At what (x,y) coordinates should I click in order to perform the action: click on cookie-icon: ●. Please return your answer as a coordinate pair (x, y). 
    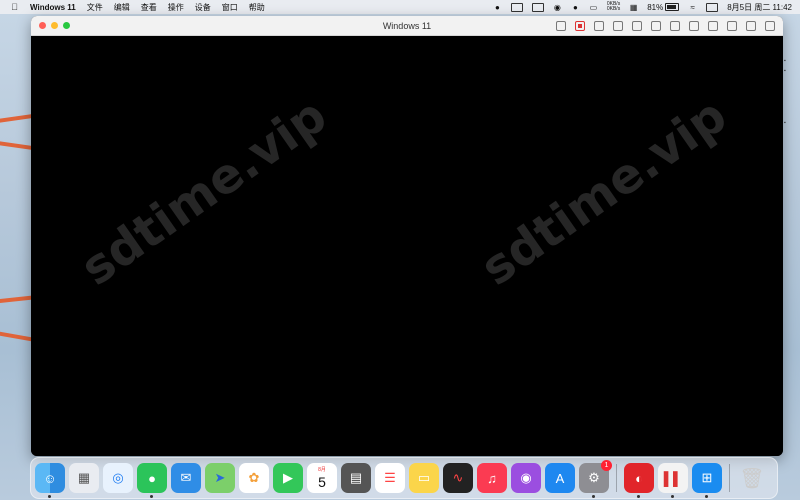
    Looking at the image, I should click on (575, 7).